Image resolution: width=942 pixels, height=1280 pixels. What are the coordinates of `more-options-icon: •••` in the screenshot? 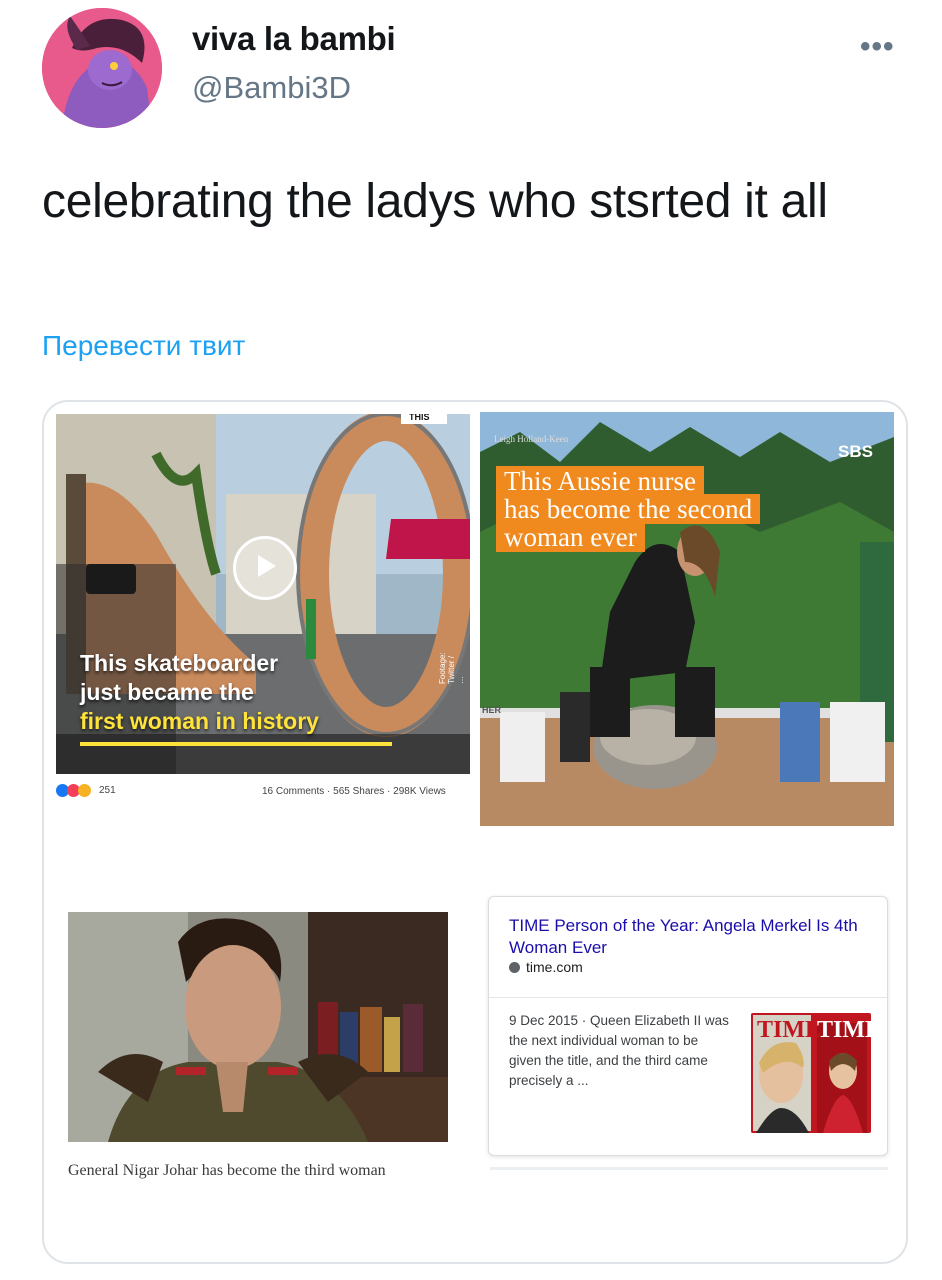 It's located at (877, 47).